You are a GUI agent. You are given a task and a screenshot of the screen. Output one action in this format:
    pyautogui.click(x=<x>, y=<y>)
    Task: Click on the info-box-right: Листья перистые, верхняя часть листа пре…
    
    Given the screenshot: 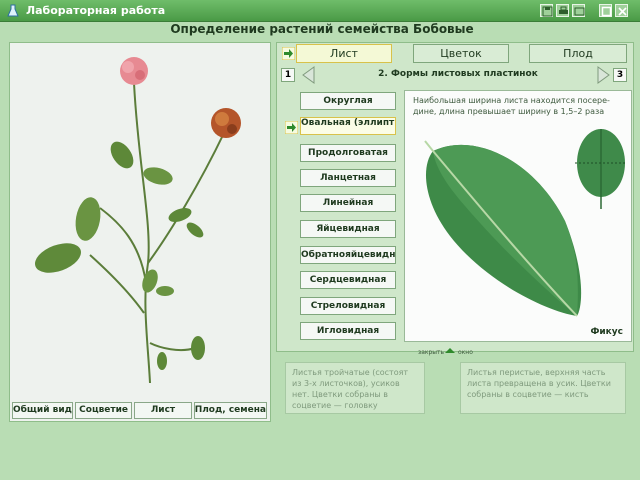 What is the action you would take?
    pyautogui.click(x=543, y=388)
    